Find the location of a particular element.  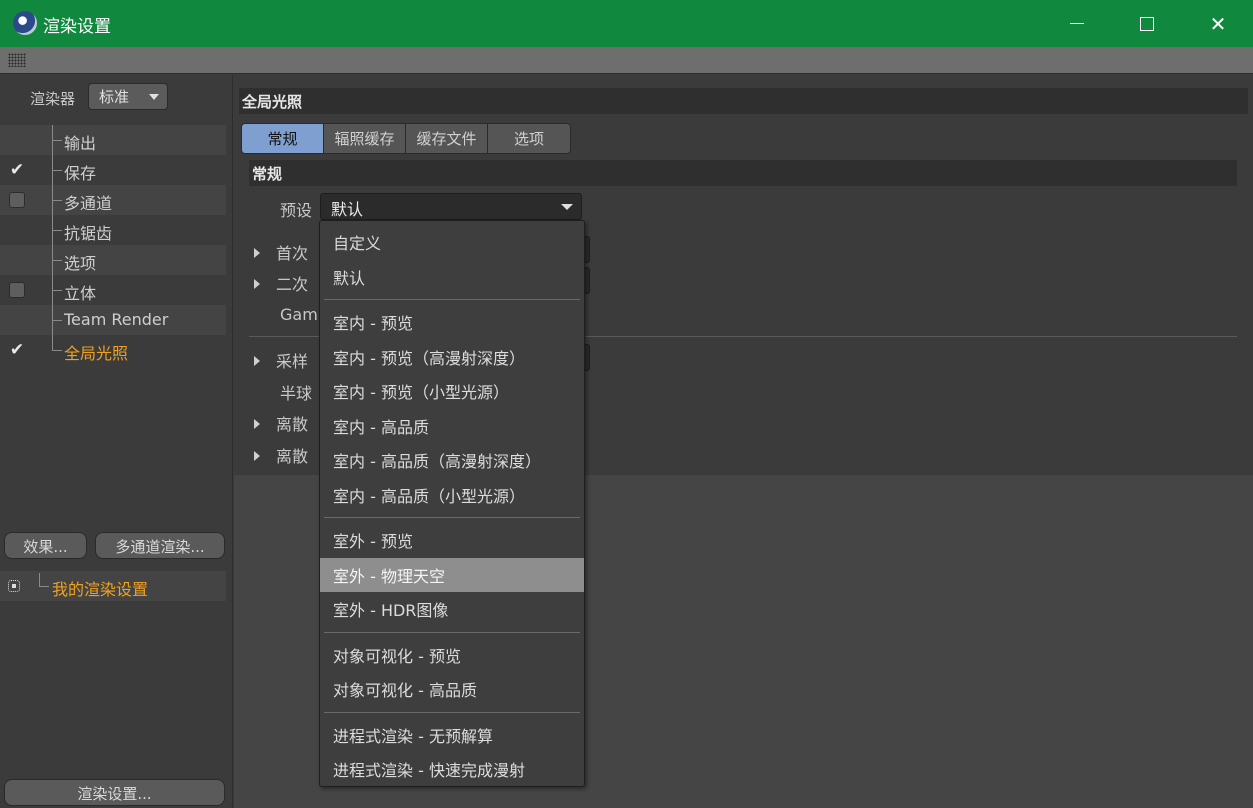

menu-item-object-visualization-preview: 对象可视化 - 预览 is located at coordinates (452, 655).